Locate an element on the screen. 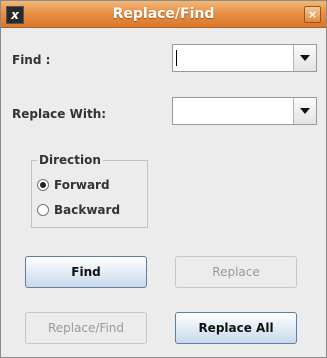 The width and height of the screenshot is (327, 358). direction-legend: Direction is located at coordinates (70, 160).